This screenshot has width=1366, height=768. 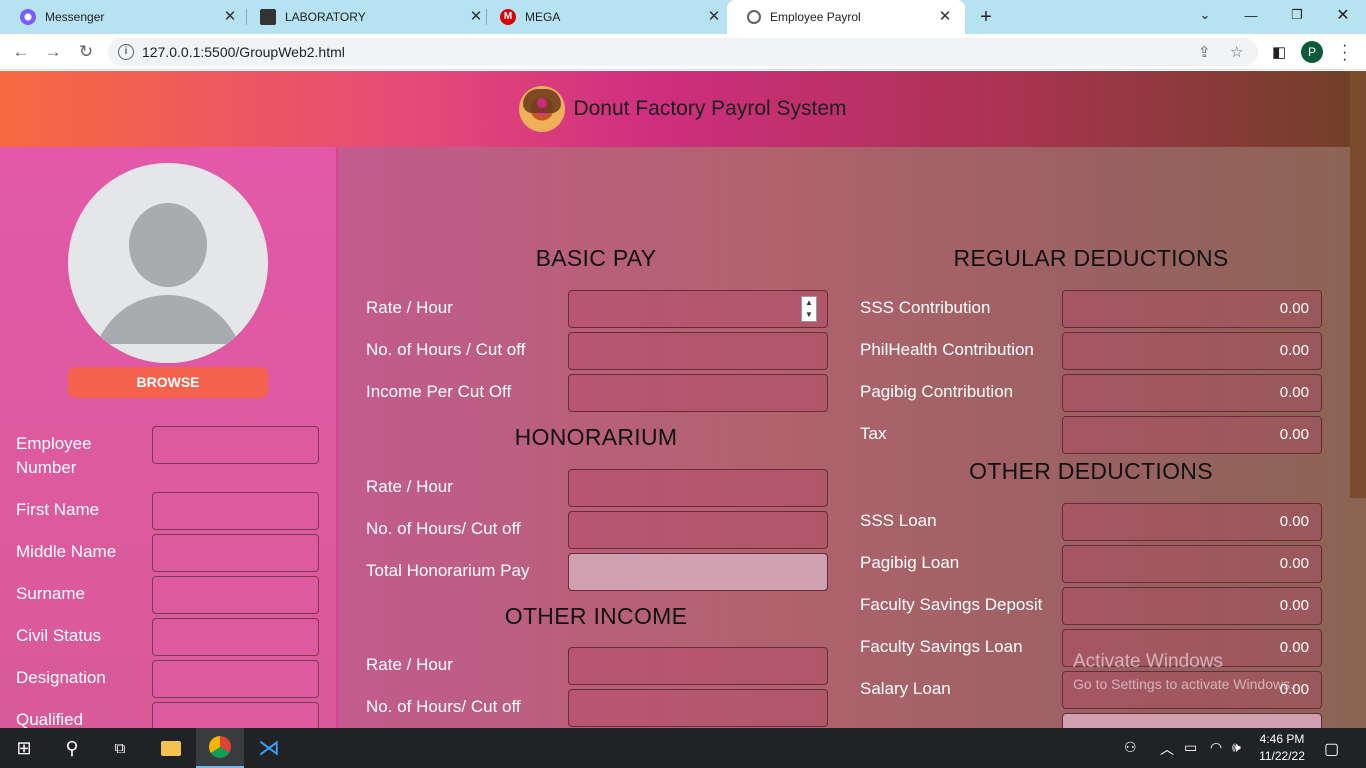 What do you see at coordinates (683, 52) in the screenshot?
I see `address-bar: i 127.0.0.1:5500/GroupWeb2.html ⇪ ☆` at bounding box center [683, 52].